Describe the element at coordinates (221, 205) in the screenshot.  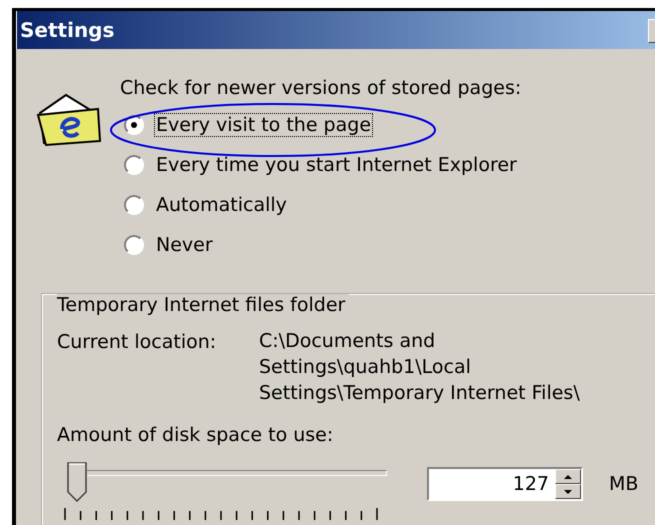
I see `radio-label: Automatically` at that location.